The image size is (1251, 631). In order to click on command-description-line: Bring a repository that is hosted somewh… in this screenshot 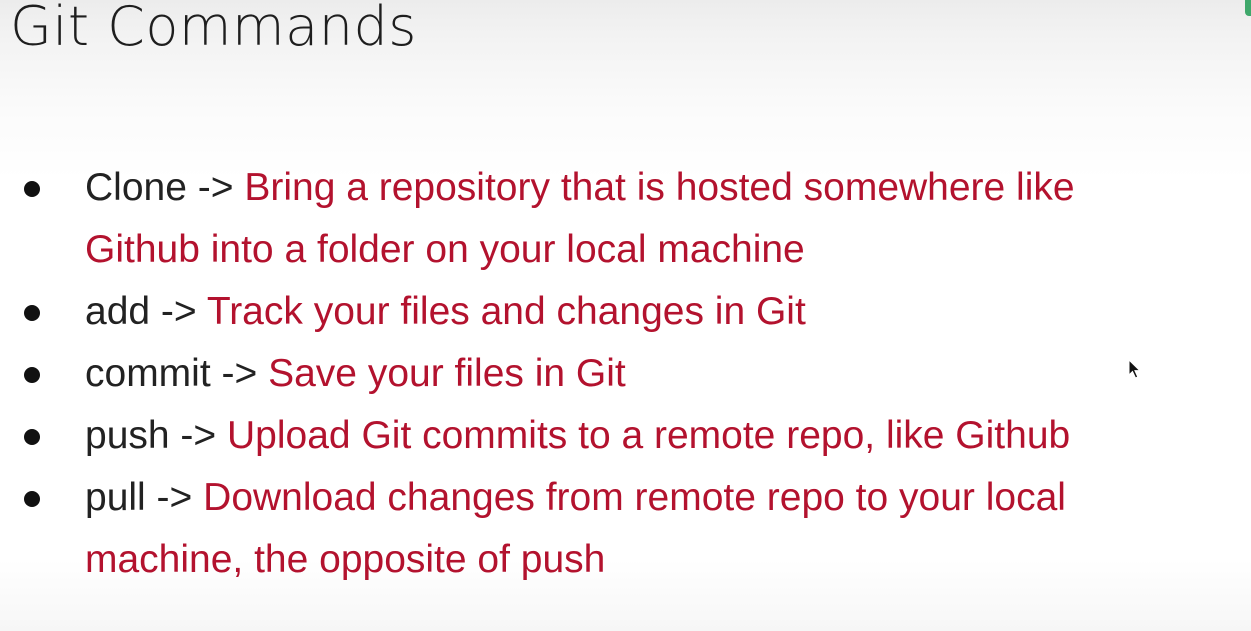, I will do `click(659, 187)`.